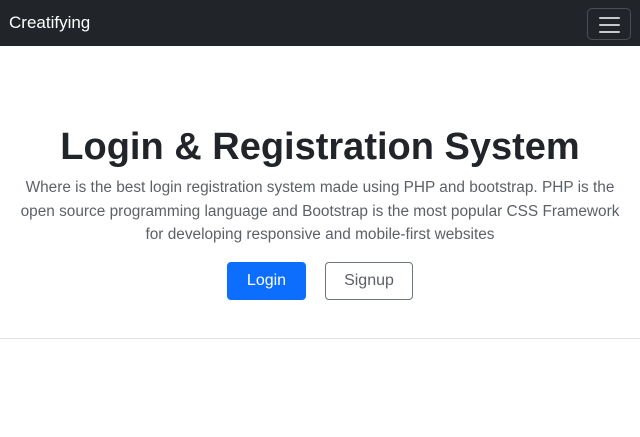 The width and height of the screenshot is (640, 437). I want to click on navbar: Creatifying, so click(320, 23).